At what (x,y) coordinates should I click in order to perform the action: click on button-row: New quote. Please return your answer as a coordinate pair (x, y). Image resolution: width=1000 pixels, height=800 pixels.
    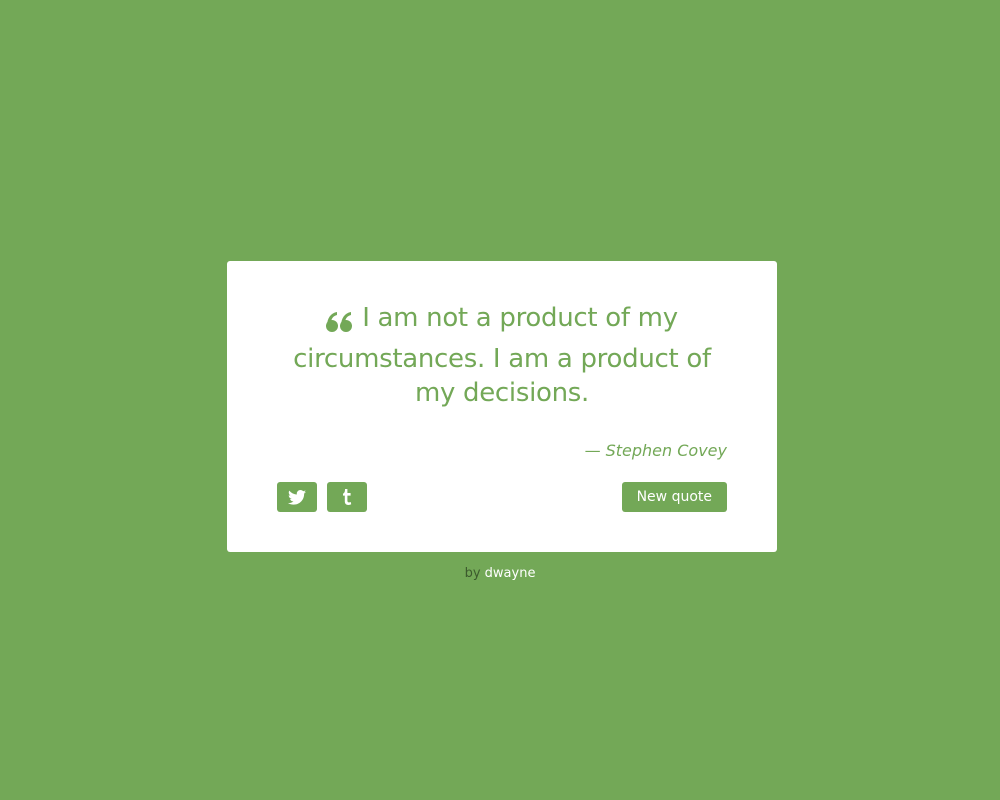
    Looking at the image, I should click on (502, 497).